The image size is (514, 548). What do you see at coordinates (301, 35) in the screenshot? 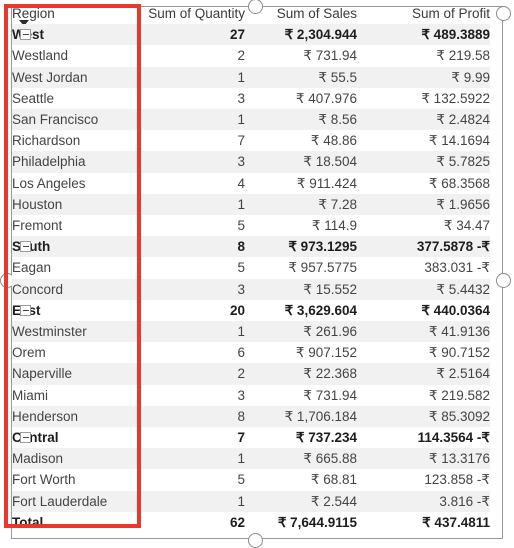
I see `cell-sales: ₹ 2,304.944` at bounding box center [301, 35].